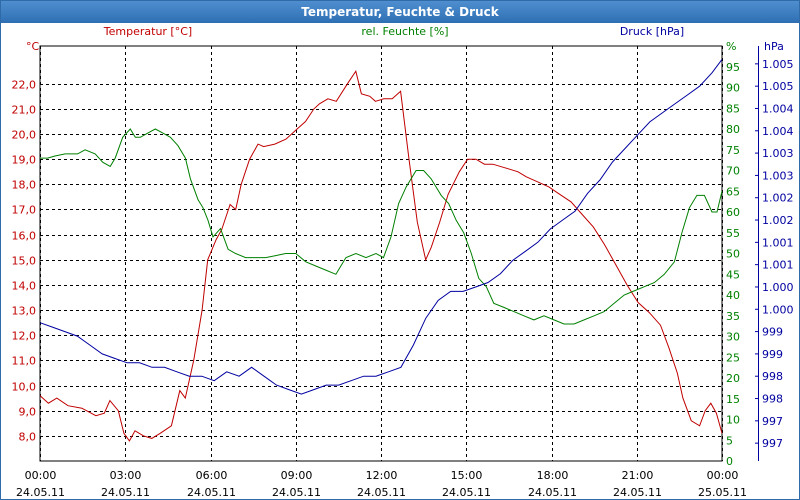 This screenshot has width=800, height=500. I want to click on pressure-axis-unit: hPa, so click(774, 46).